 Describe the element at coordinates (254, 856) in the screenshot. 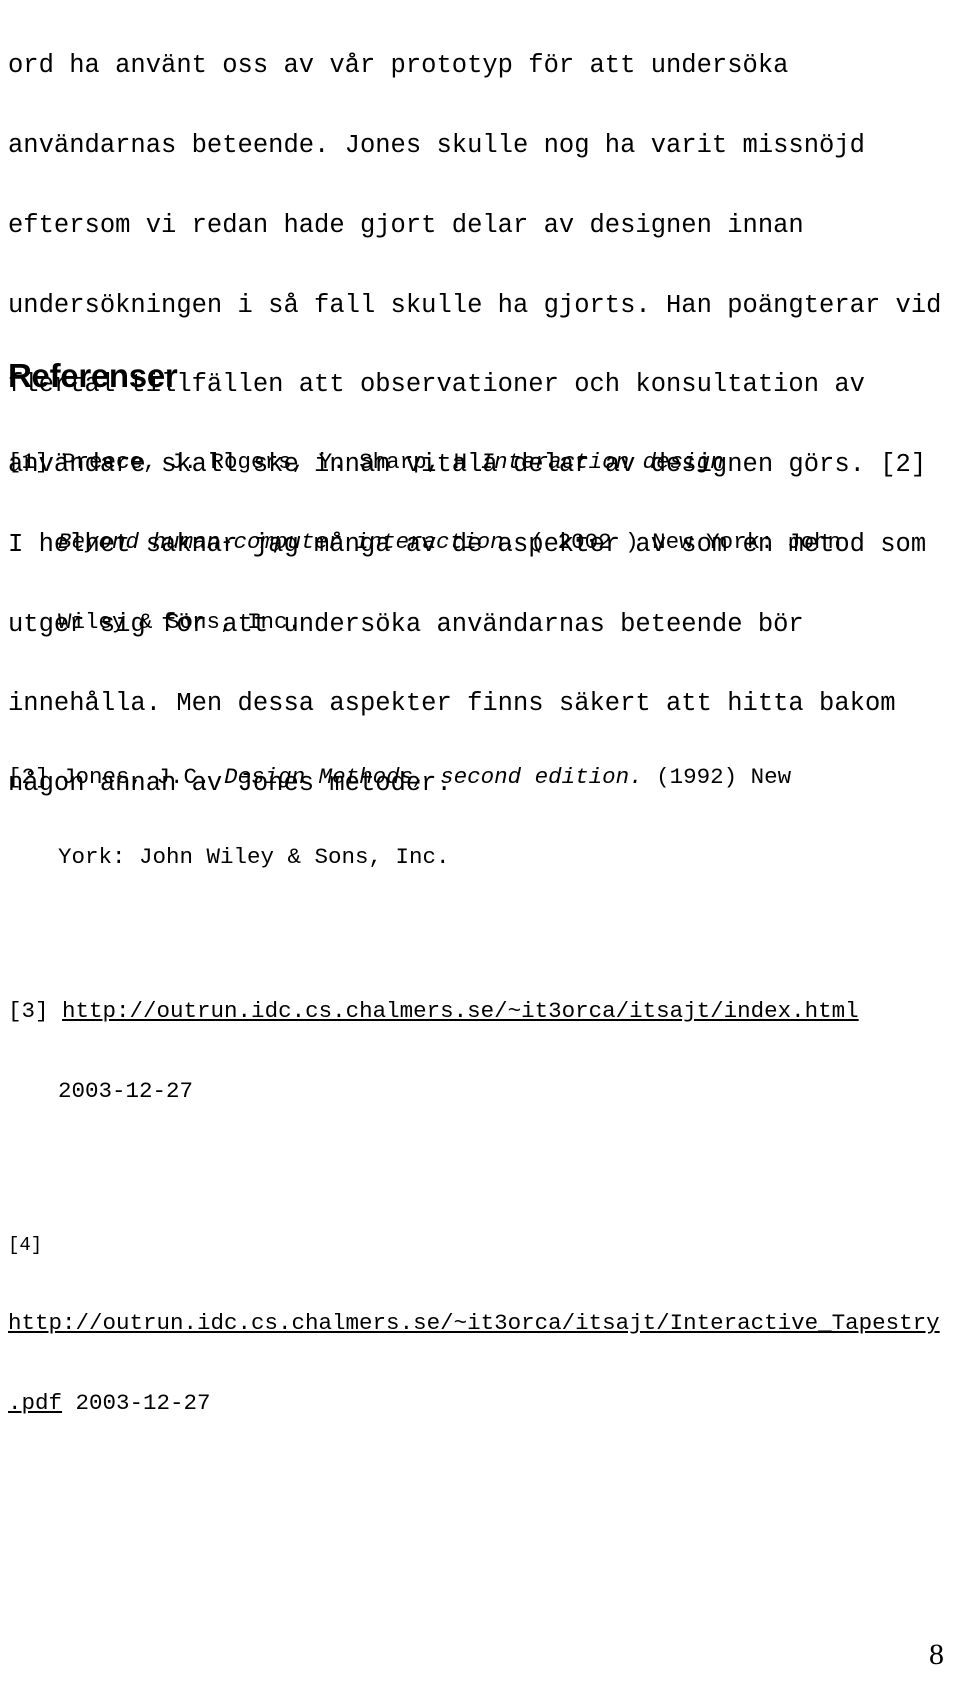

I see `reference-line: York: John Wiley & Sons, Inc.` at that location.